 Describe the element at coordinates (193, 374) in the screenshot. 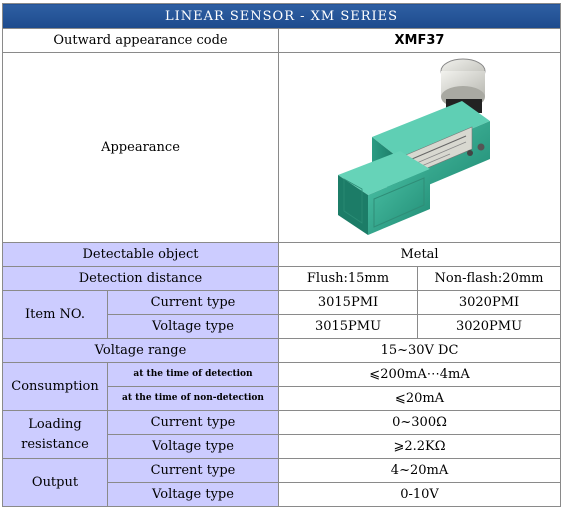

I see `consumption-detect-label: at the time of detection` at that location.